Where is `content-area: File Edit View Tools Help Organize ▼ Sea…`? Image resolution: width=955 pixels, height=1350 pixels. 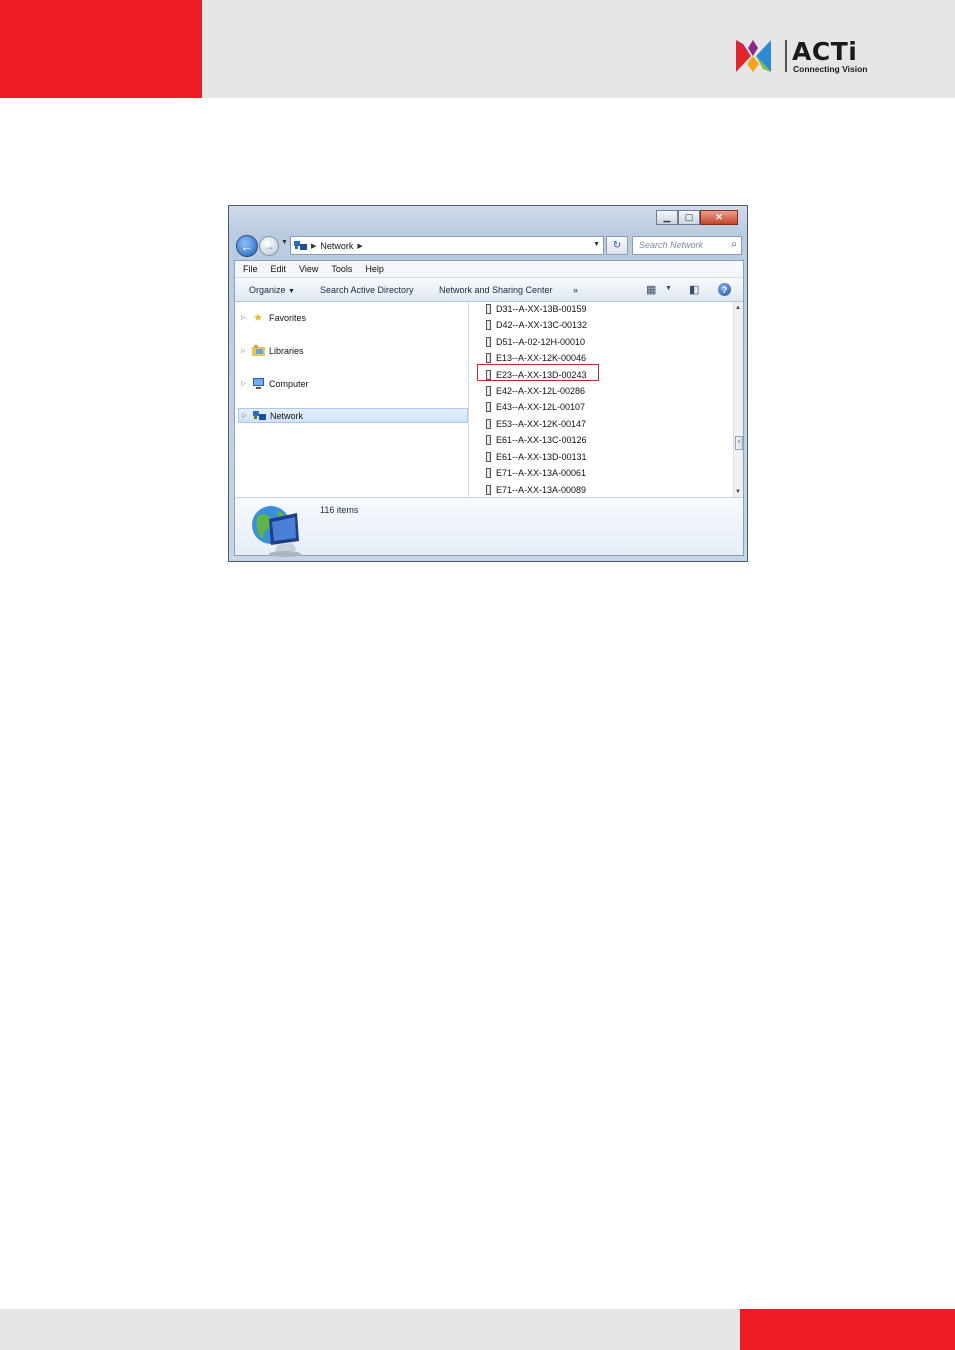 content-area: File Edit View Tools Help Organize ▼ Sea… is located at coordinates (489, 408).